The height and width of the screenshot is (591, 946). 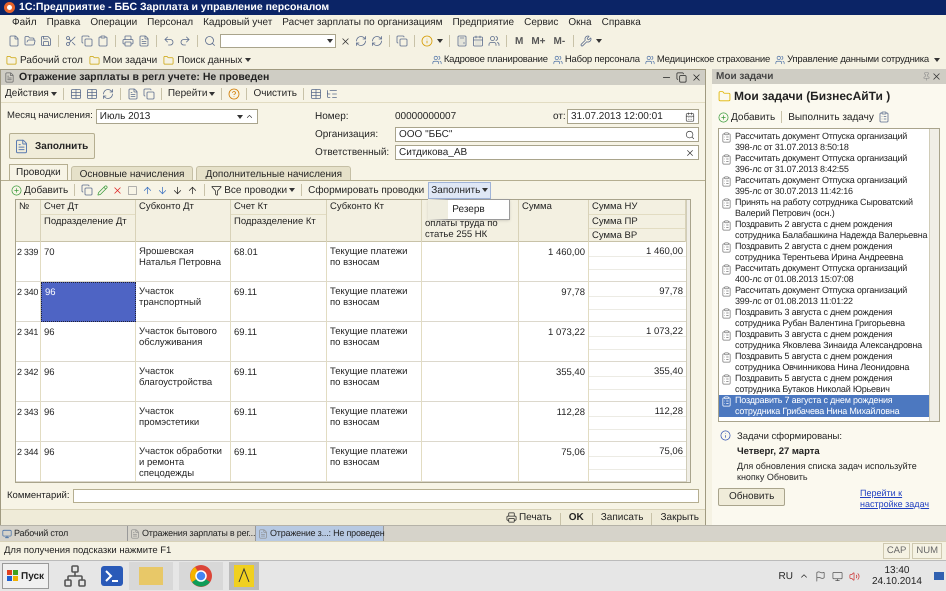 I want to click on panel-button: Медицинское страхование, so click(x=707, y=60).